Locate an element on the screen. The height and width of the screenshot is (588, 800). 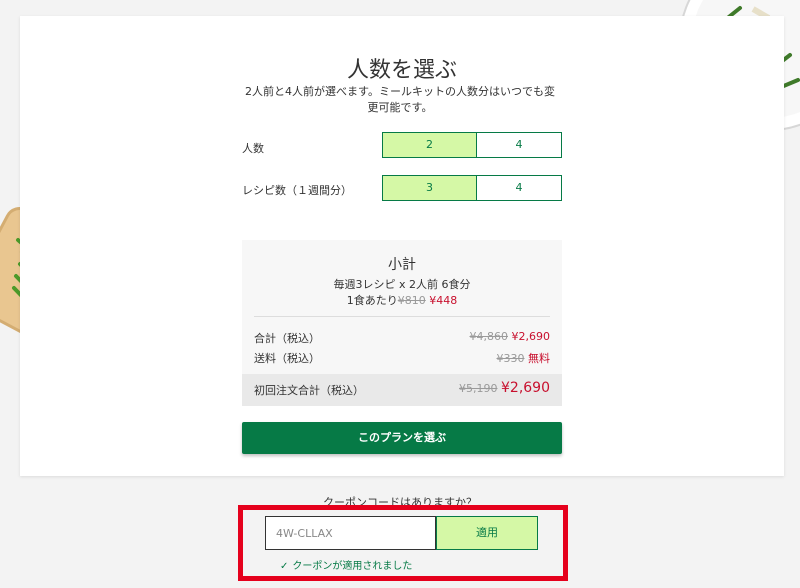
plan-description: 2人前と4人前が選べます。ミールキットの人数分はいつでも変更可能です。 is located at coordinates (400, 99).